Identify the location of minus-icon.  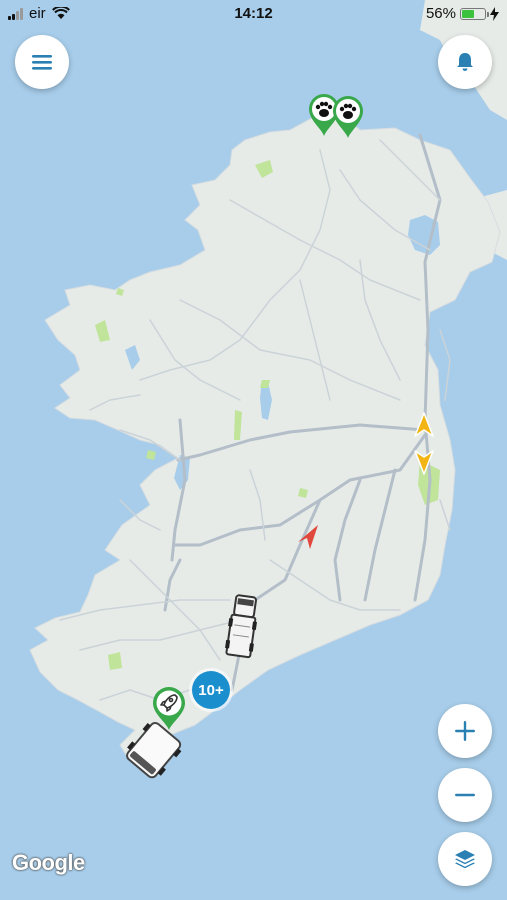
(465, 795).